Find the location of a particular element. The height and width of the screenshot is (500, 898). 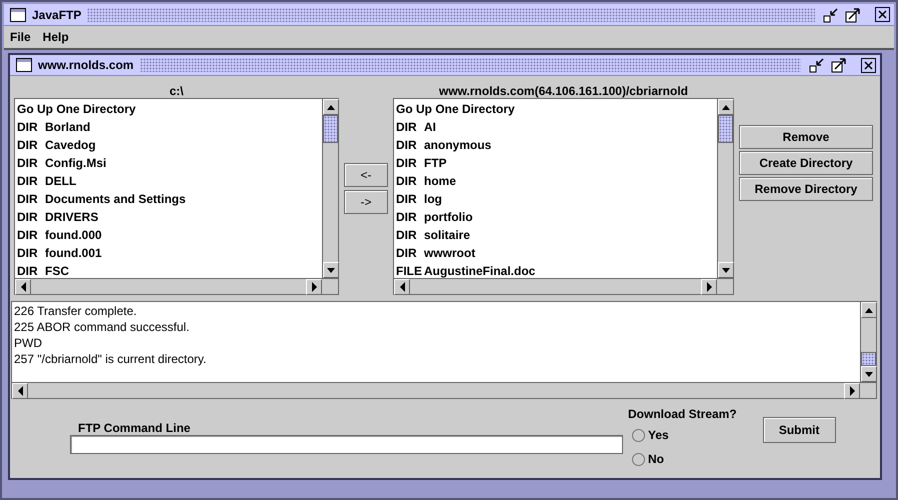

action-button: Remove Directory is located at coordinates (806, 189).